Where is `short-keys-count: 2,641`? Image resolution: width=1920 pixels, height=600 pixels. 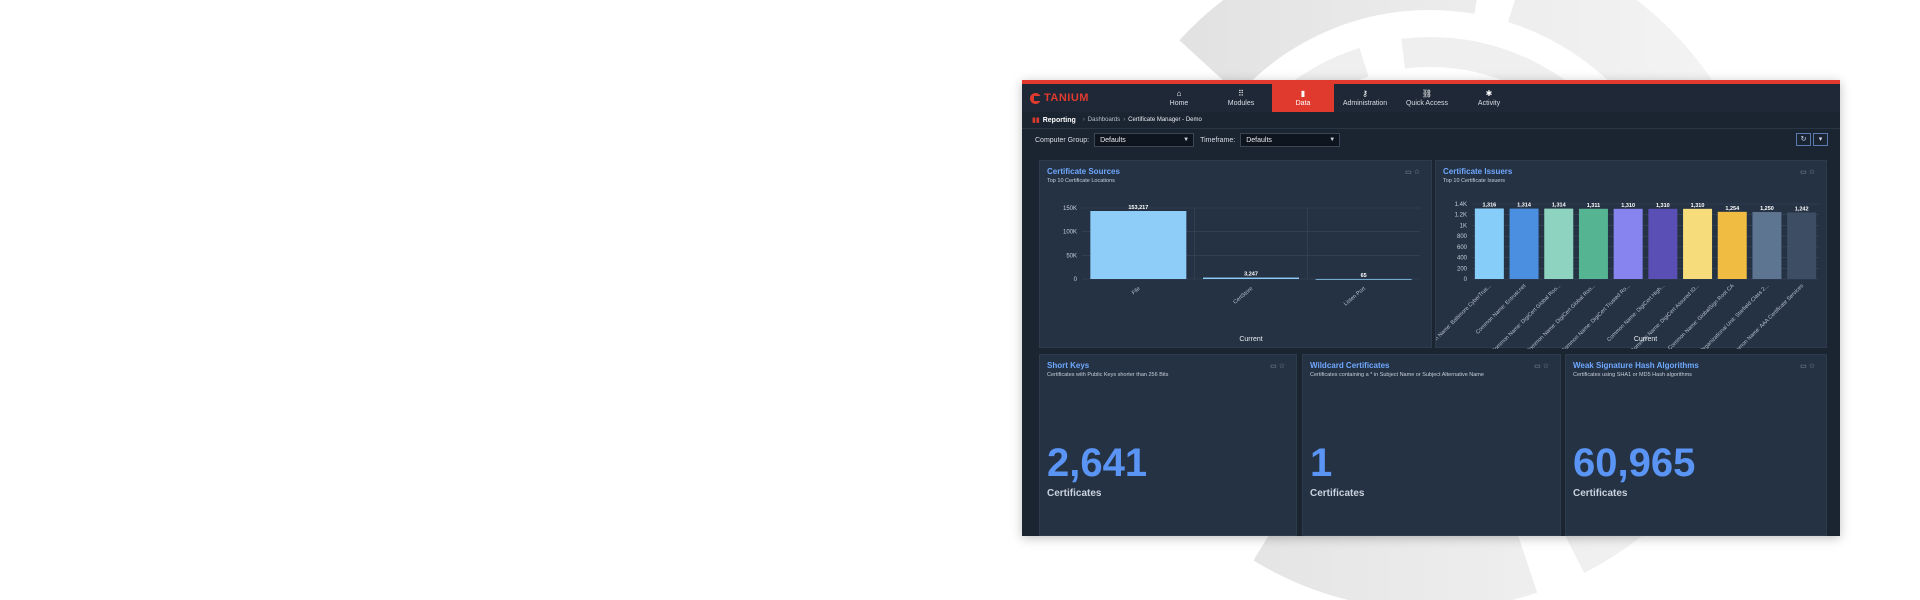
short-keys-count: 2,641 is located at coordinates (1097, 463).